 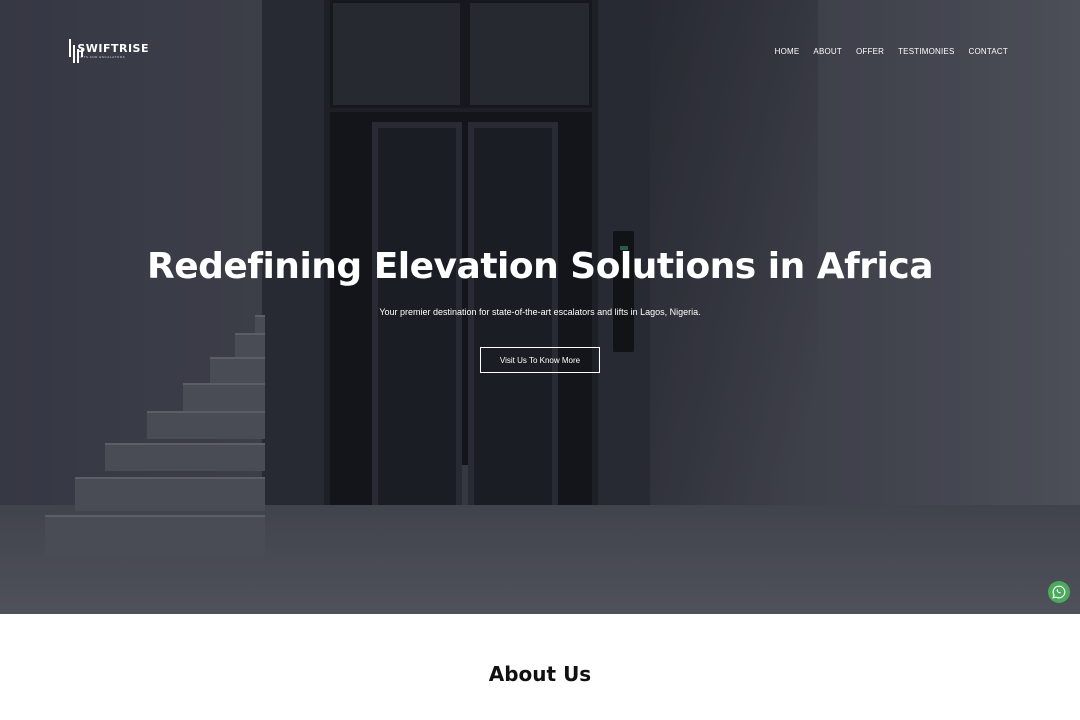 I want to click on bars-logo-icon, so click(x=76, y=51).